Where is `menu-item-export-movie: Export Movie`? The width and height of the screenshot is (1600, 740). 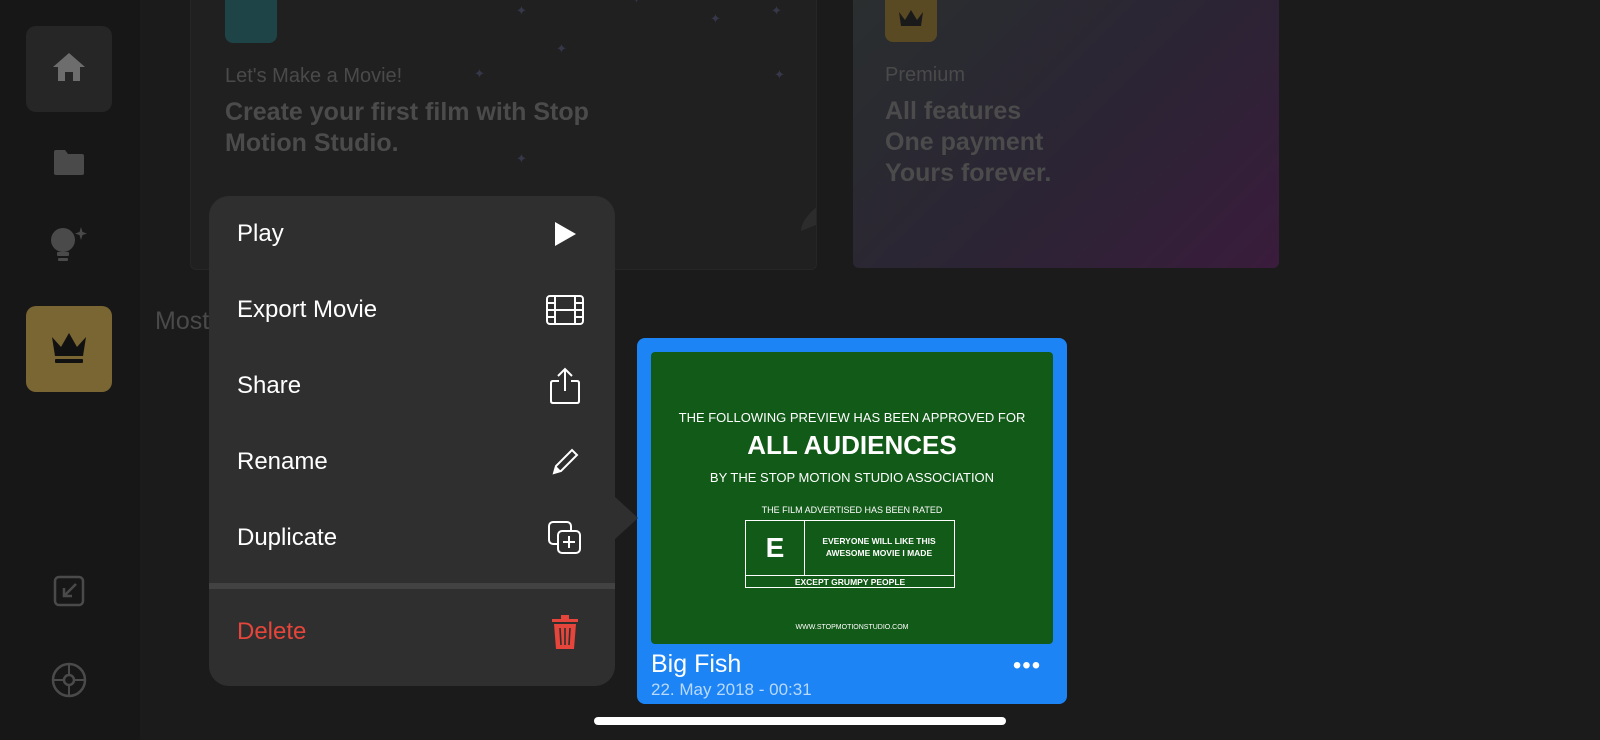
menu-item-export-movie: Export Movie is located at coordinates (412, 310).